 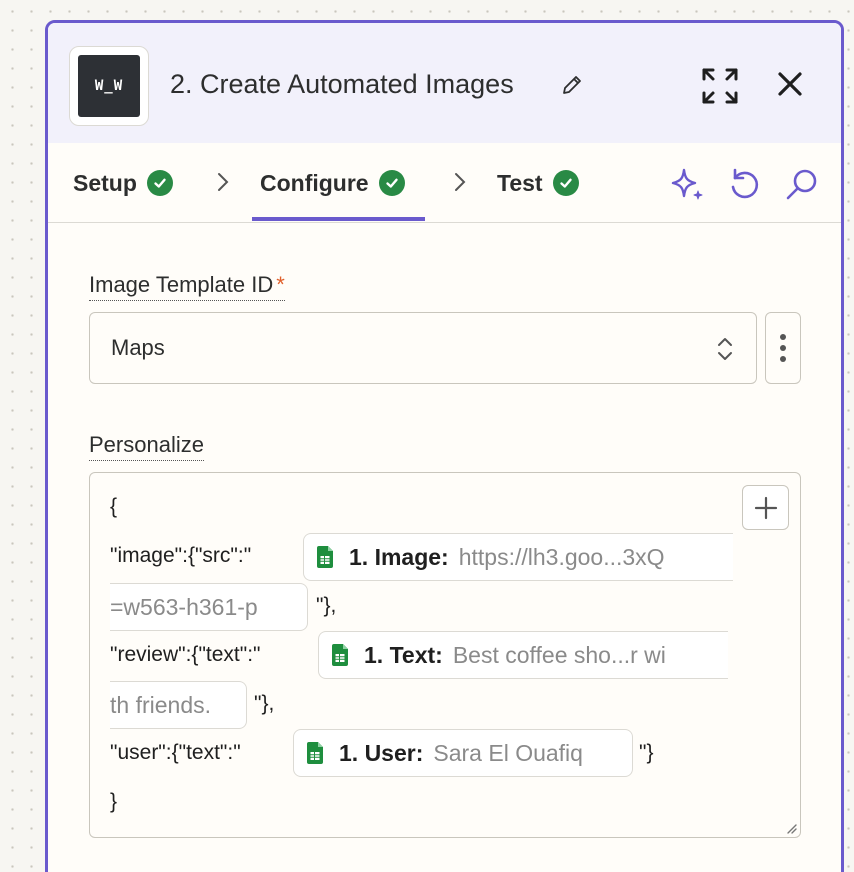 What do you see at coordinates (342, 84) in the screenshot?
I see `step-title: 2. Create Automated Images` at bounding box center [342, 84].